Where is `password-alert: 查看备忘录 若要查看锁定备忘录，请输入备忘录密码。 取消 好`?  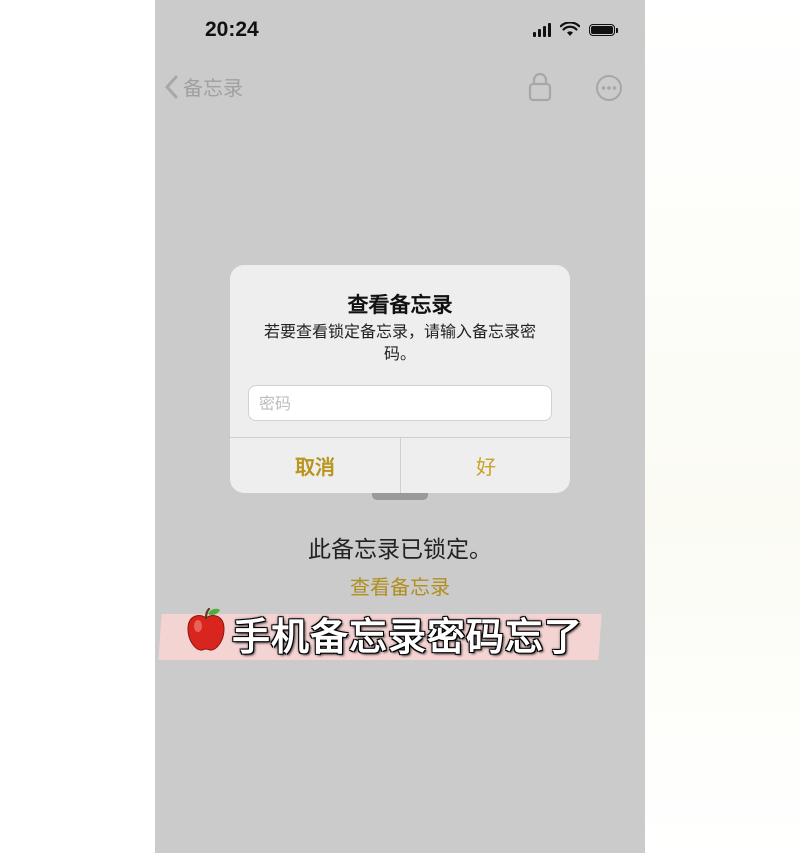 password-alert: 查看备忘录 若要查看锁定备忘录，请输入备忘录密码。 取消 好 is located at coordinates (400, 379).